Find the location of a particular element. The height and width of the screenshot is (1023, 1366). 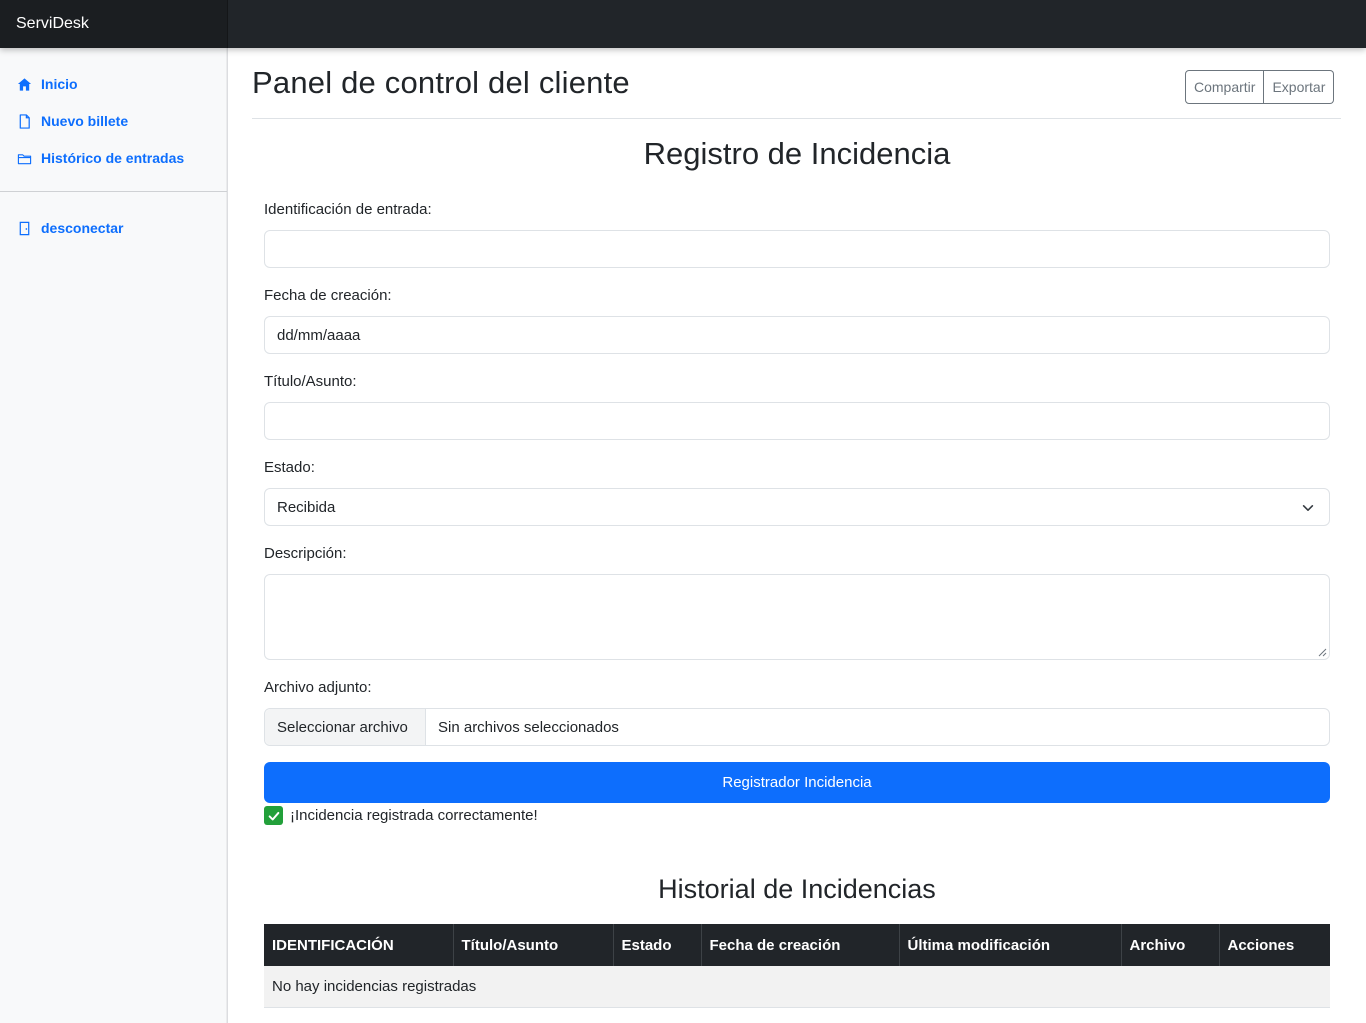

check-mark-icon is located at coordinates (273, 815).